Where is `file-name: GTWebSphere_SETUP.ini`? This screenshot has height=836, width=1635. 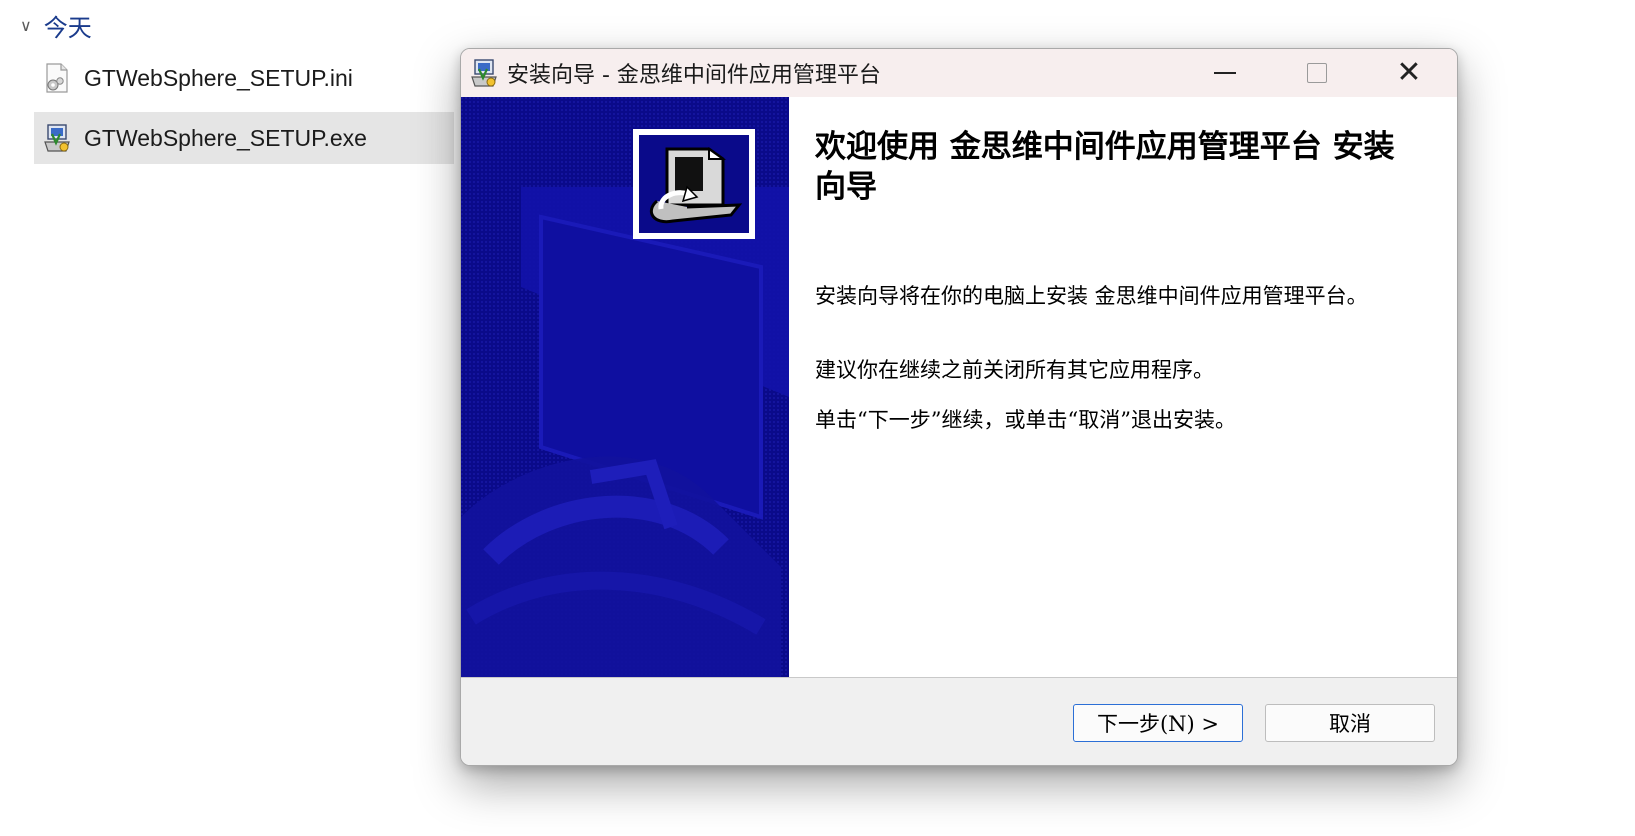
file-name: GTWebSphere_SETUP.ini is located at coordinates (218, 77).